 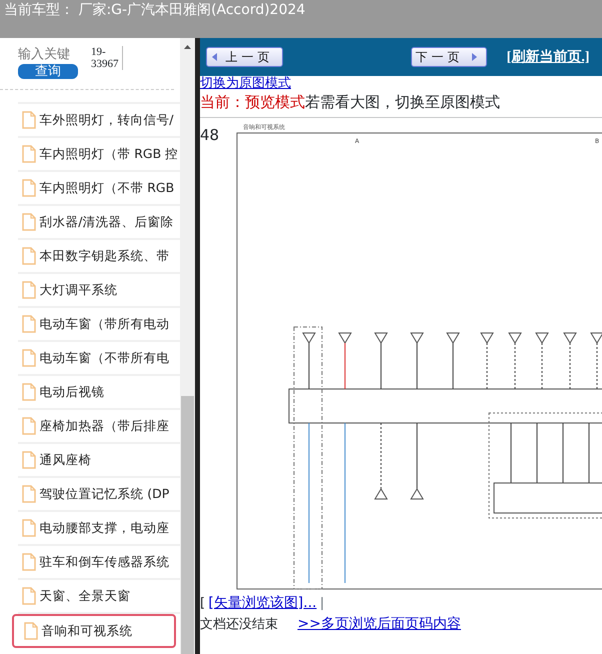 I want to click on right-arrow-icon, so click(x=474, y=57).